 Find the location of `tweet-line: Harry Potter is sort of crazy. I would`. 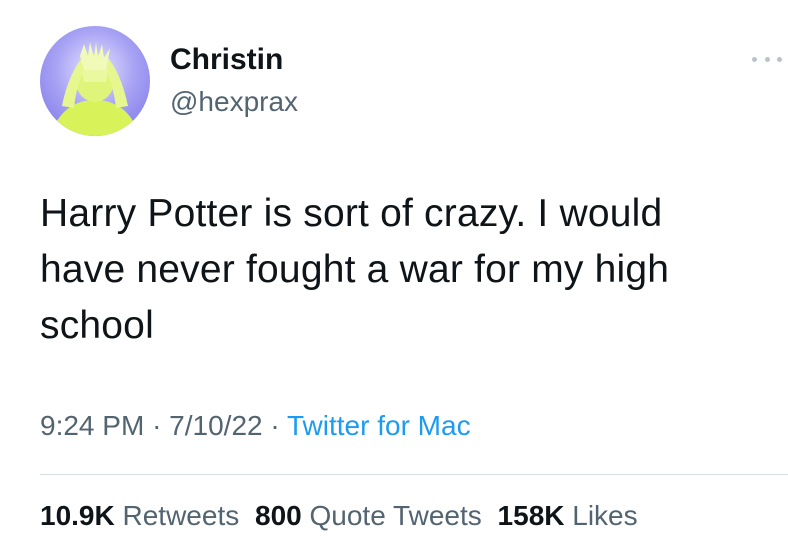

tweet-line: Harry Potter is sort of crazy. I would is located at coordinates (351, 213).